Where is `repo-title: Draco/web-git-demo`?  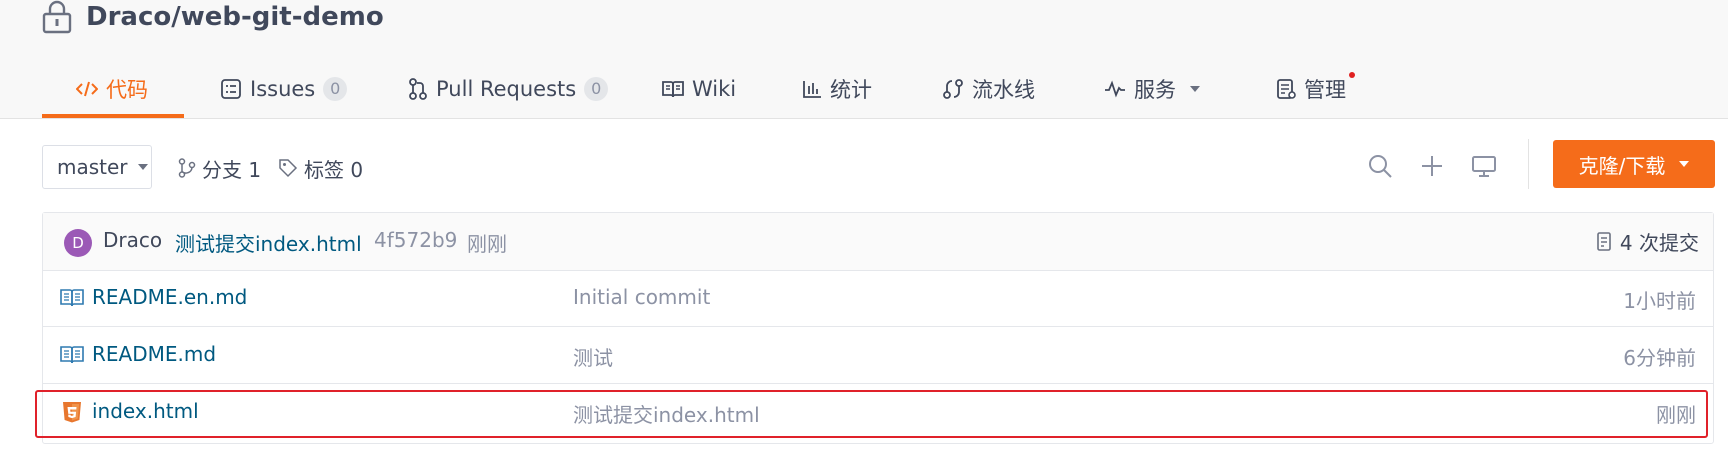
repo-title: Draco/web-git-demo is located at coordinates (235, 17).